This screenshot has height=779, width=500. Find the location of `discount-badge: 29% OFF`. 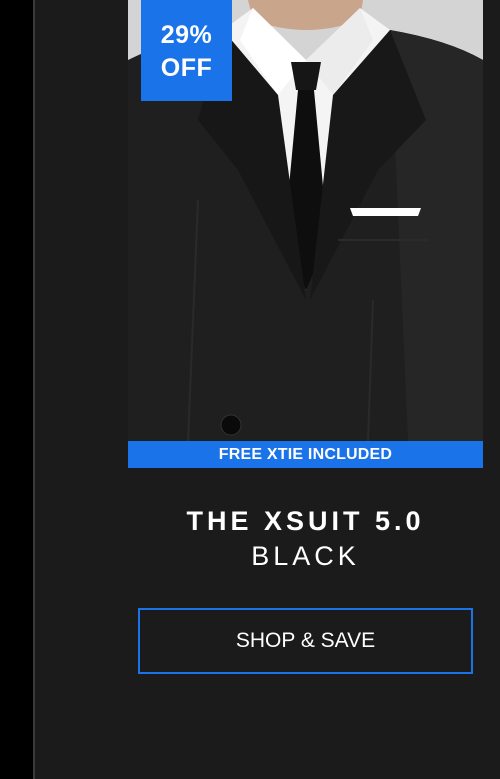

discount-badge: 29% OFF is located at coordinates (186, 50).